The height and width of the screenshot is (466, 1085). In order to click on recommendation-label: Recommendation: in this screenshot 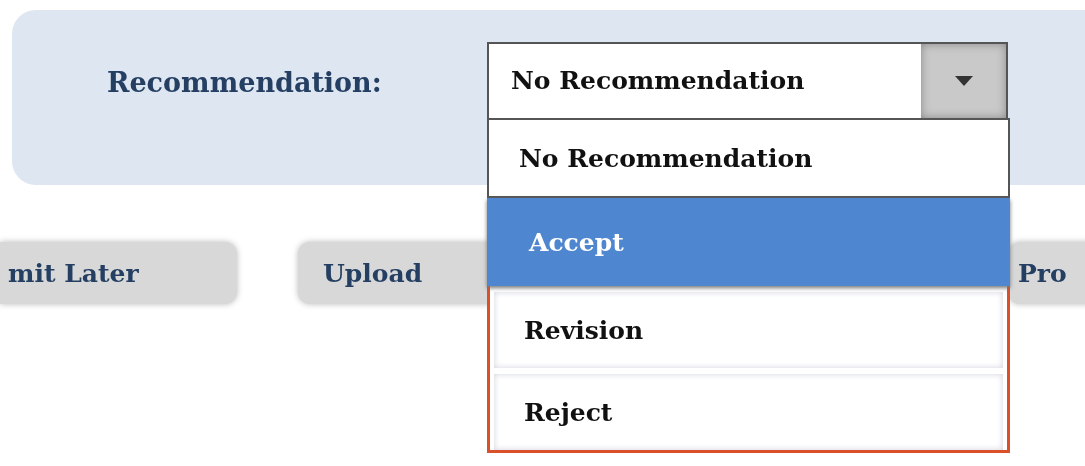, I will do `click(245, 82)`.